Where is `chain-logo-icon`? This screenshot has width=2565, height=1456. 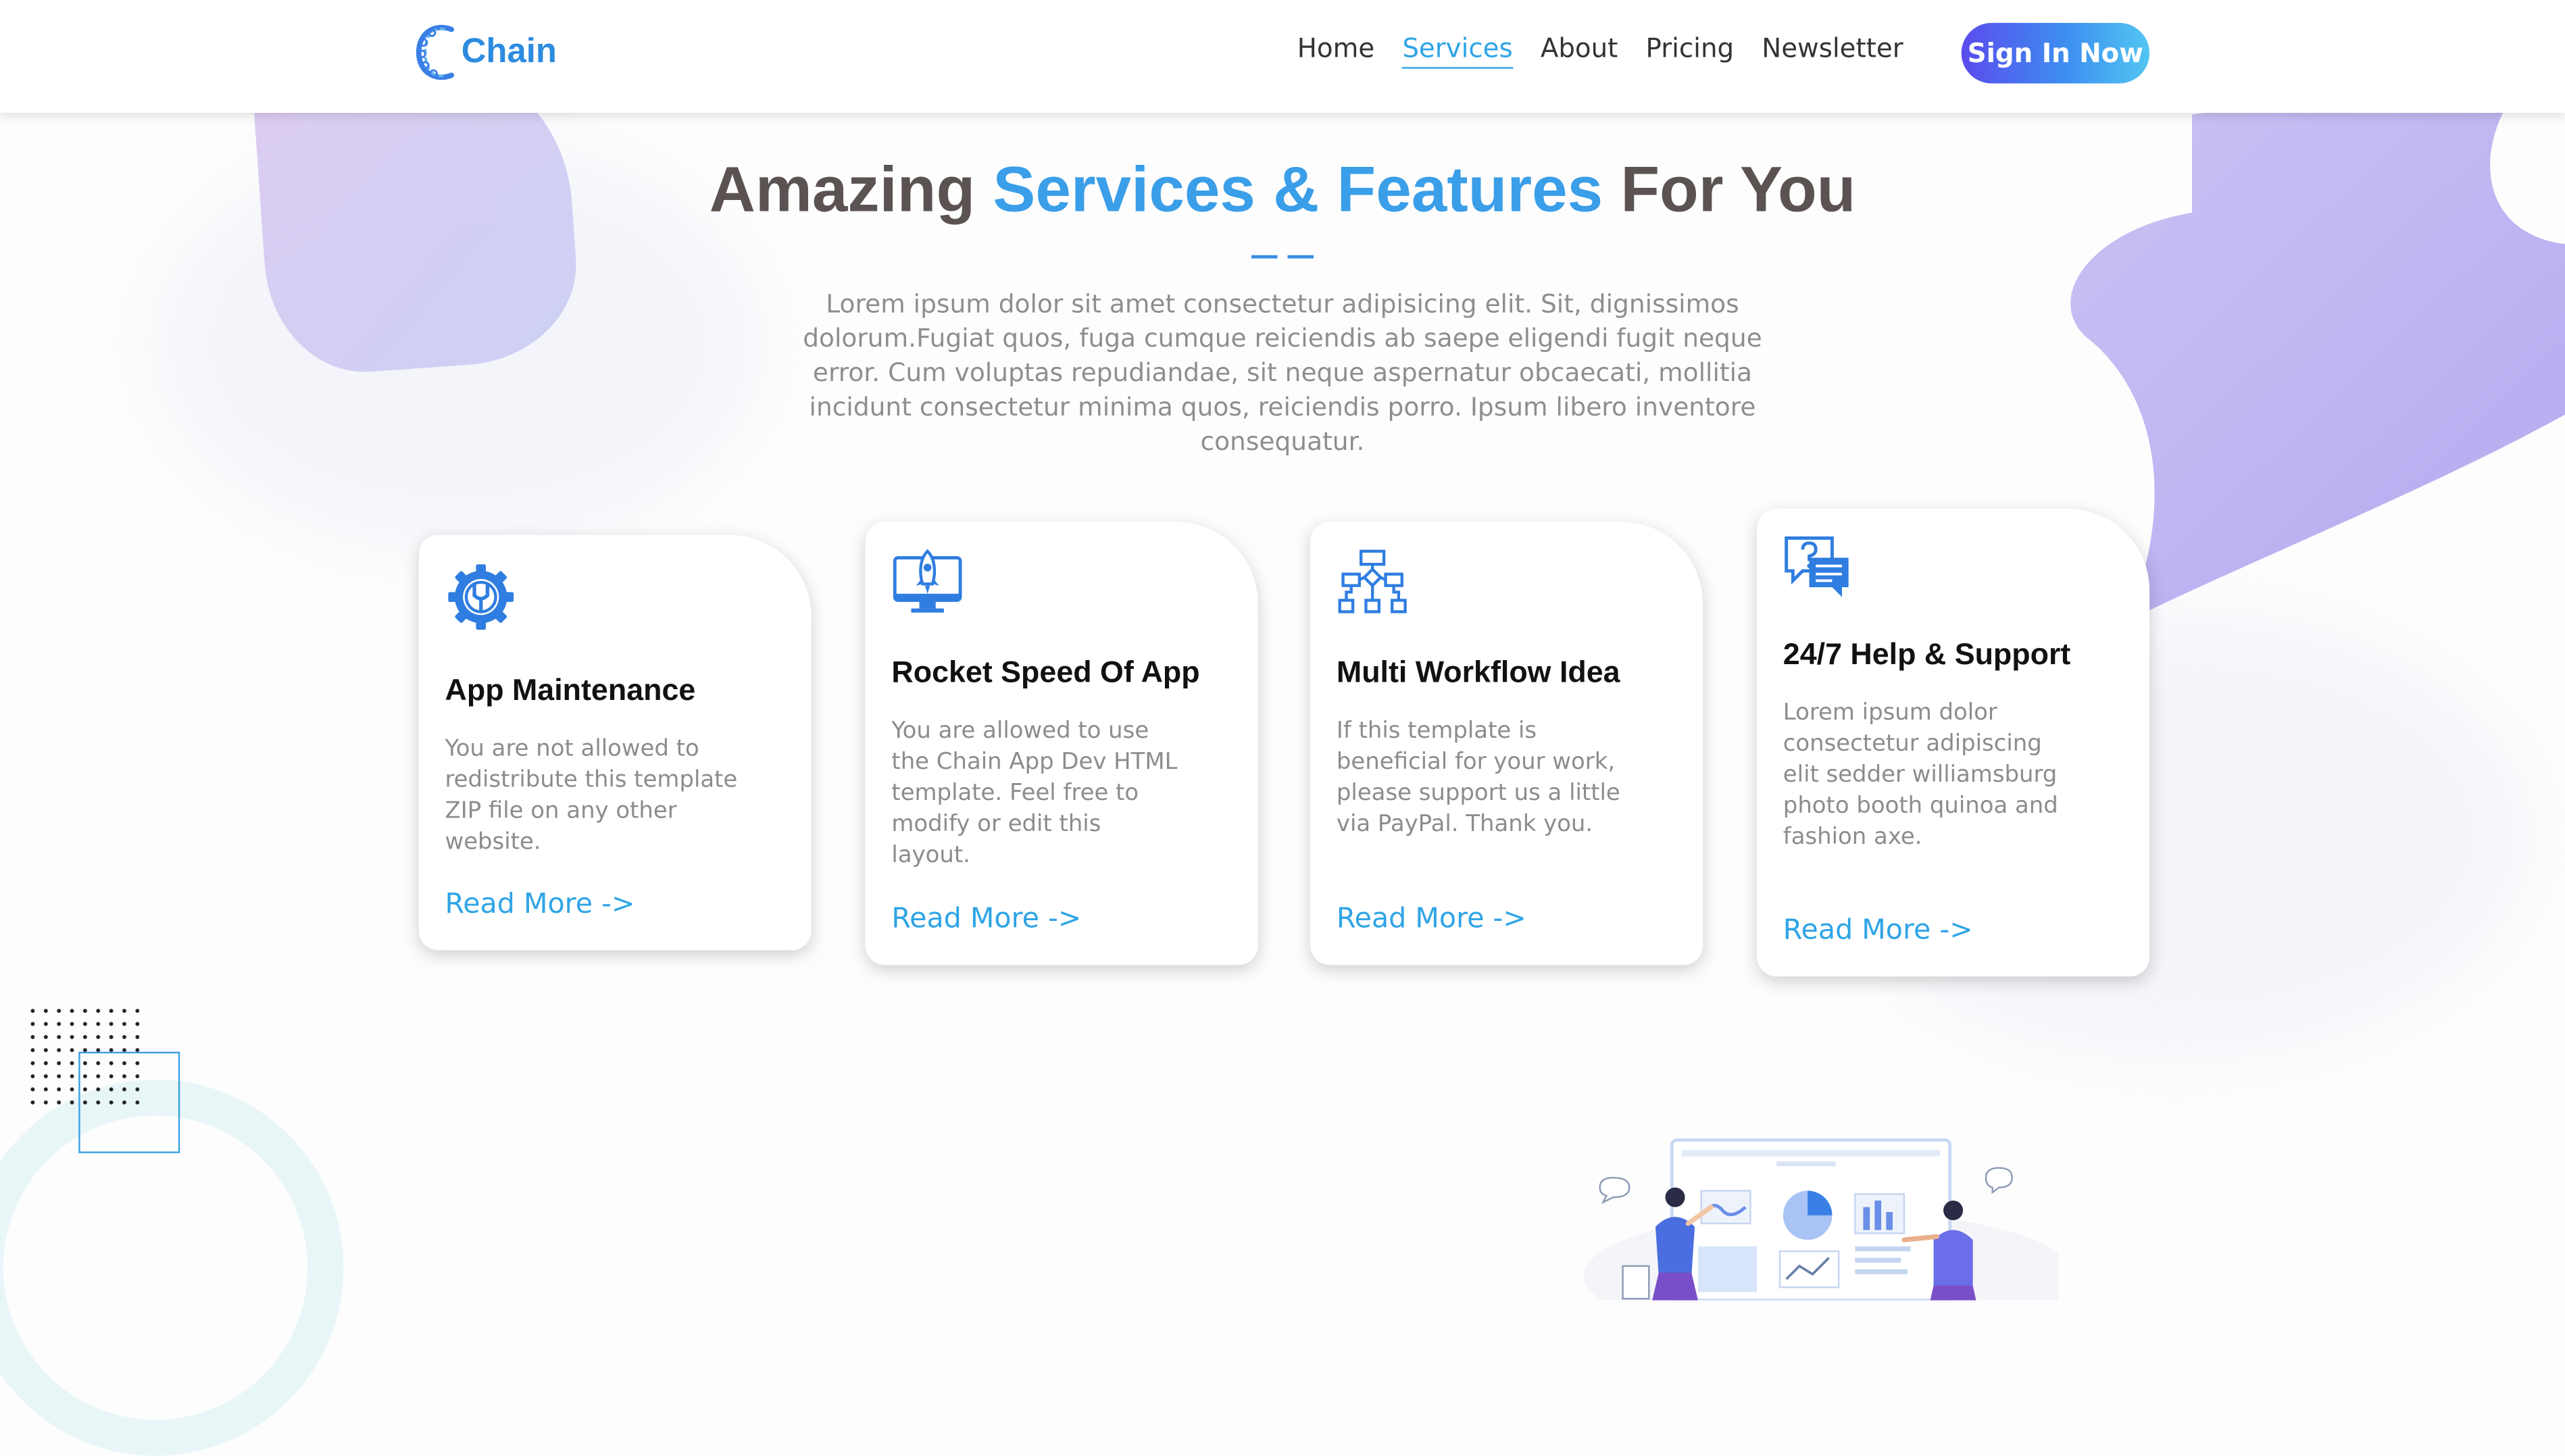 chain-logo-icon is located at coordinates (436, 52).